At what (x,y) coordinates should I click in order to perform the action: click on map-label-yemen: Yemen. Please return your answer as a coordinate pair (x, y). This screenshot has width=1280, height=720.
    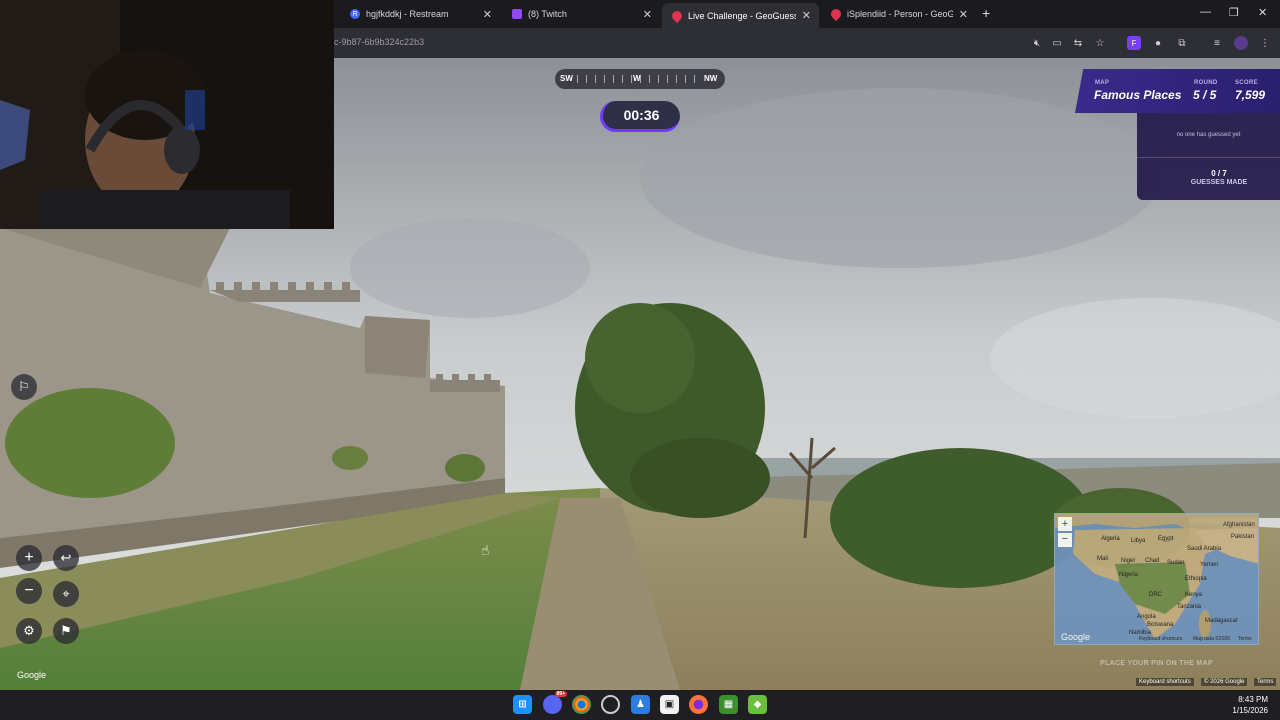
    Looking at the image, I should click on (1209, 565).